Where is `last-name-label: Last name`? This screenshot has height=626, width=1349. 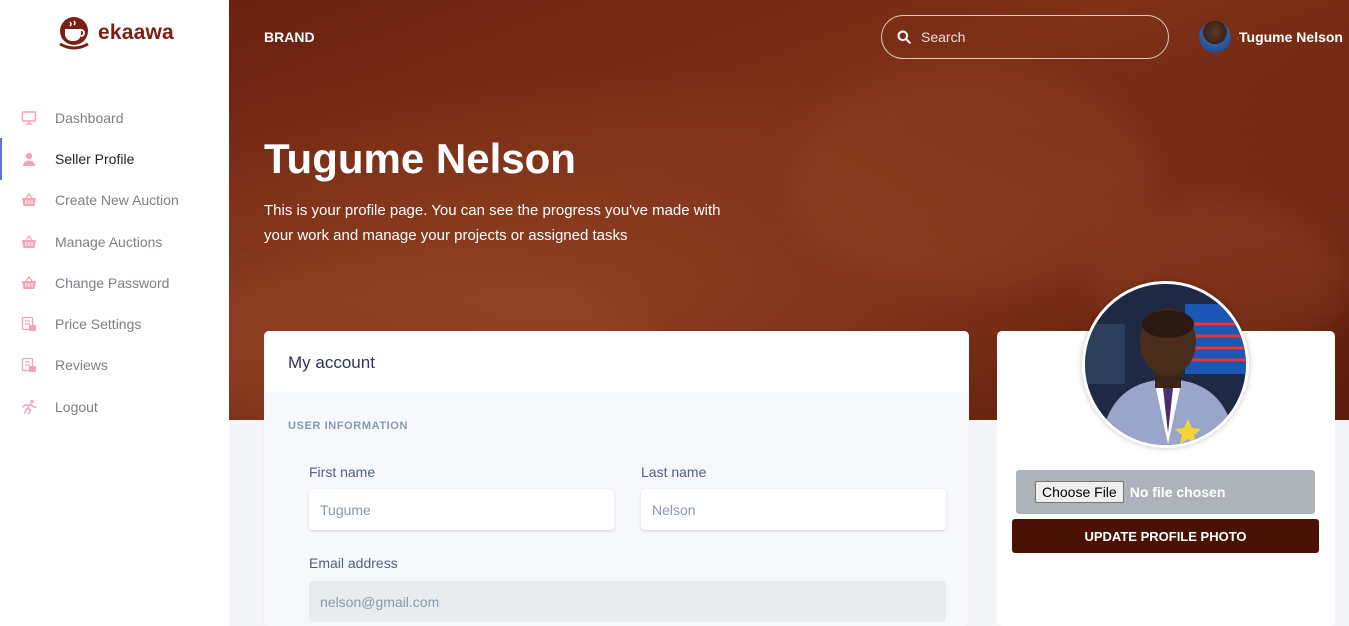 last-name-label: Last name is located at coordinates (674, 472).